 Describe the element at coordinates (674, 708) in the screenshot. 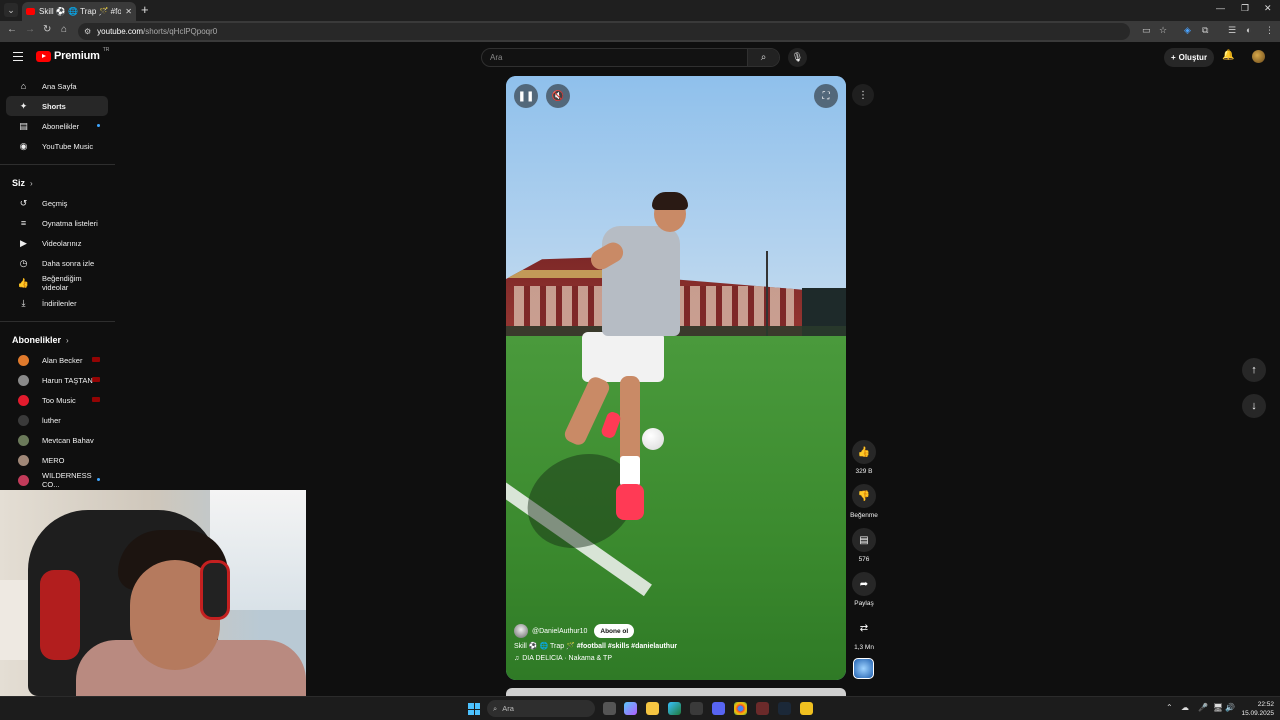

I see `edge-icon` at that location.